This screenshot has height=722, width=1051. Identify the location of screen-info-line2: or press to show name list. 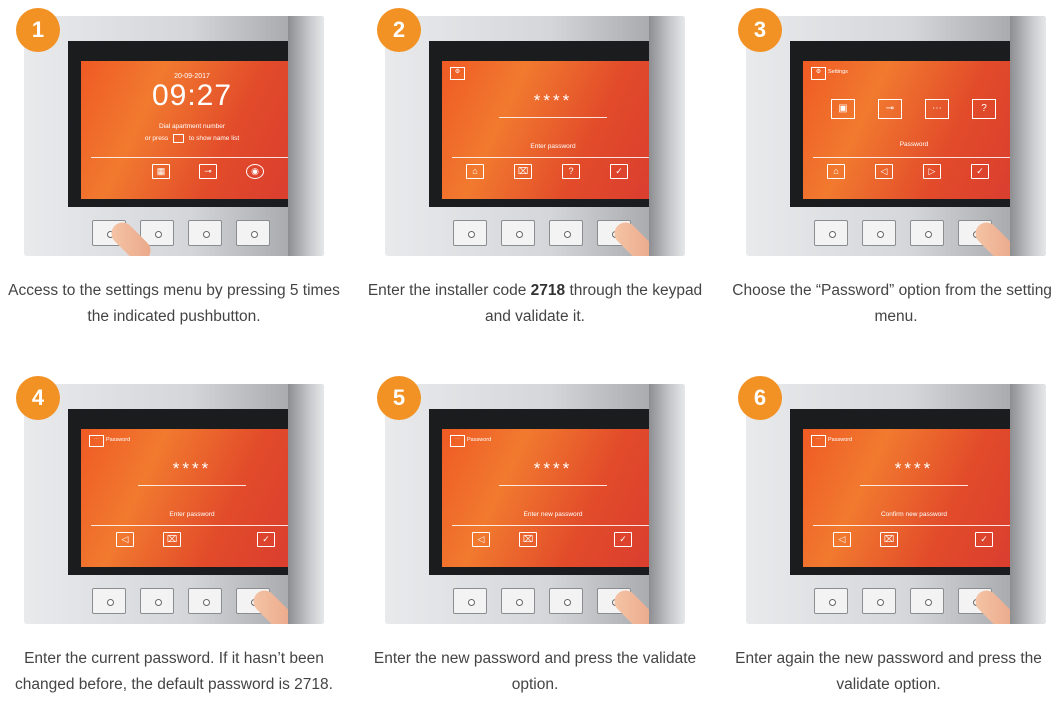
(192, 138).